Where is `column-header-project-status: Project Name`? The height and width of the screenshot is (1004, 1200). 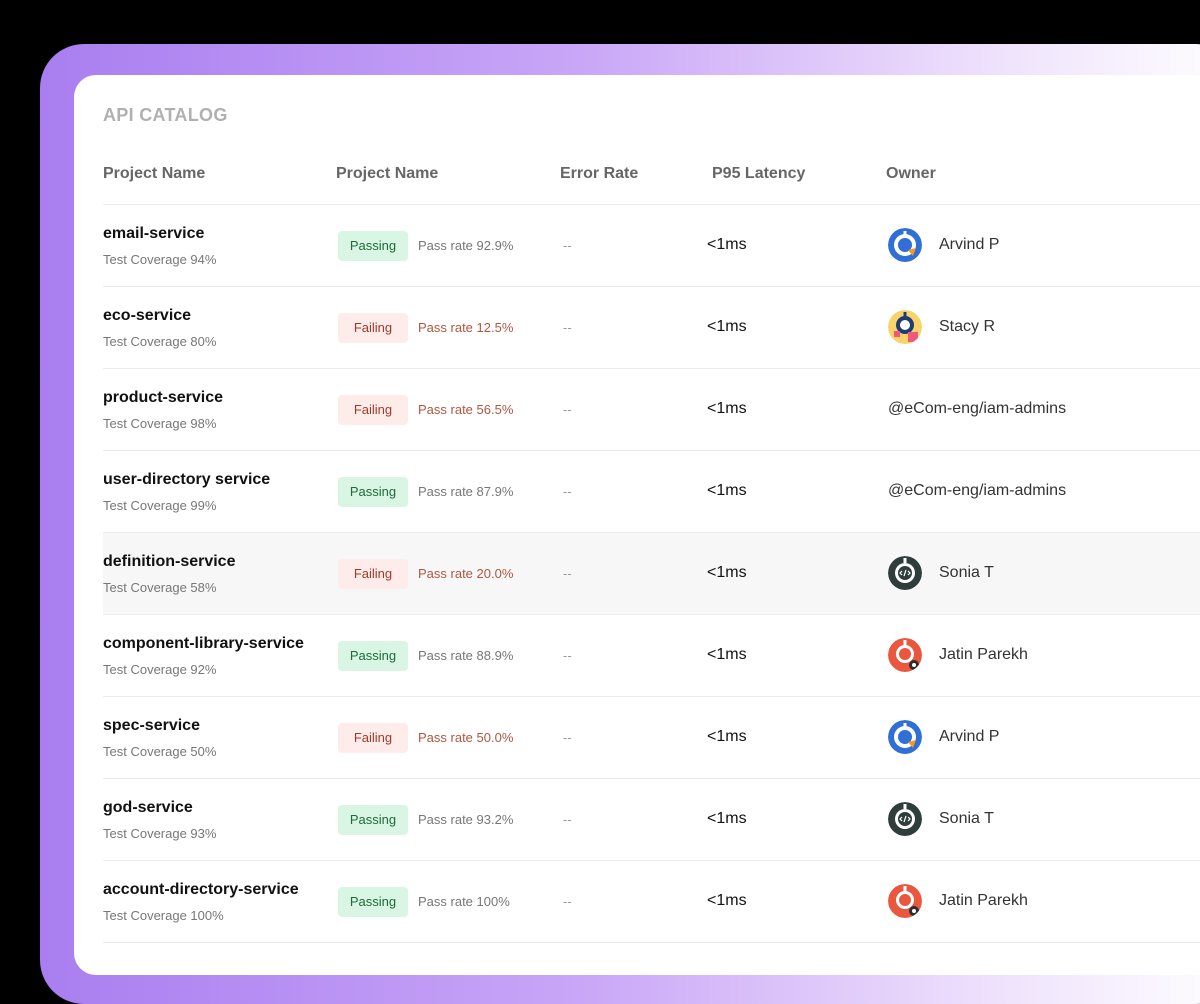 column-header-project-status: Project Name is located at coordinates (387, 174).